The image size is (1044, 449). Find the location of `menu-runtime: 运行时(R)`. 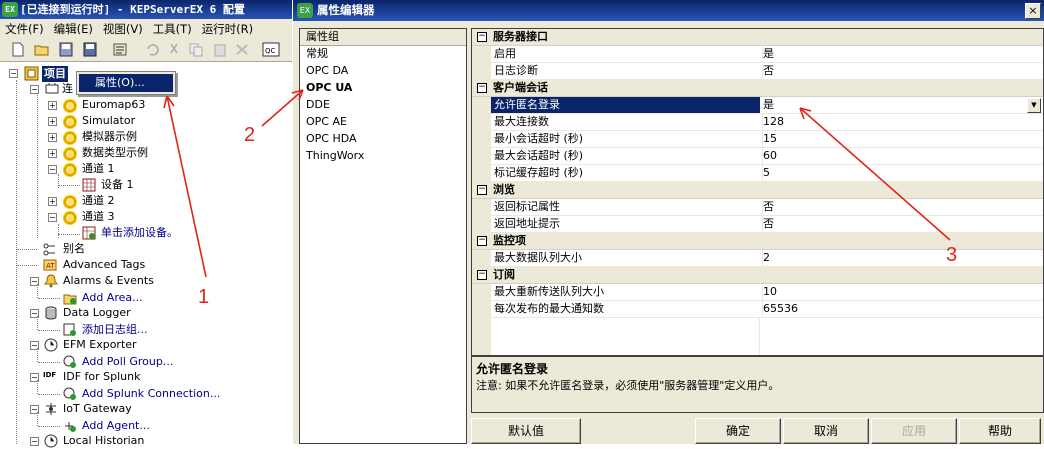

menu-runtime: 运行时(R) is located at coordinates (227, 29).